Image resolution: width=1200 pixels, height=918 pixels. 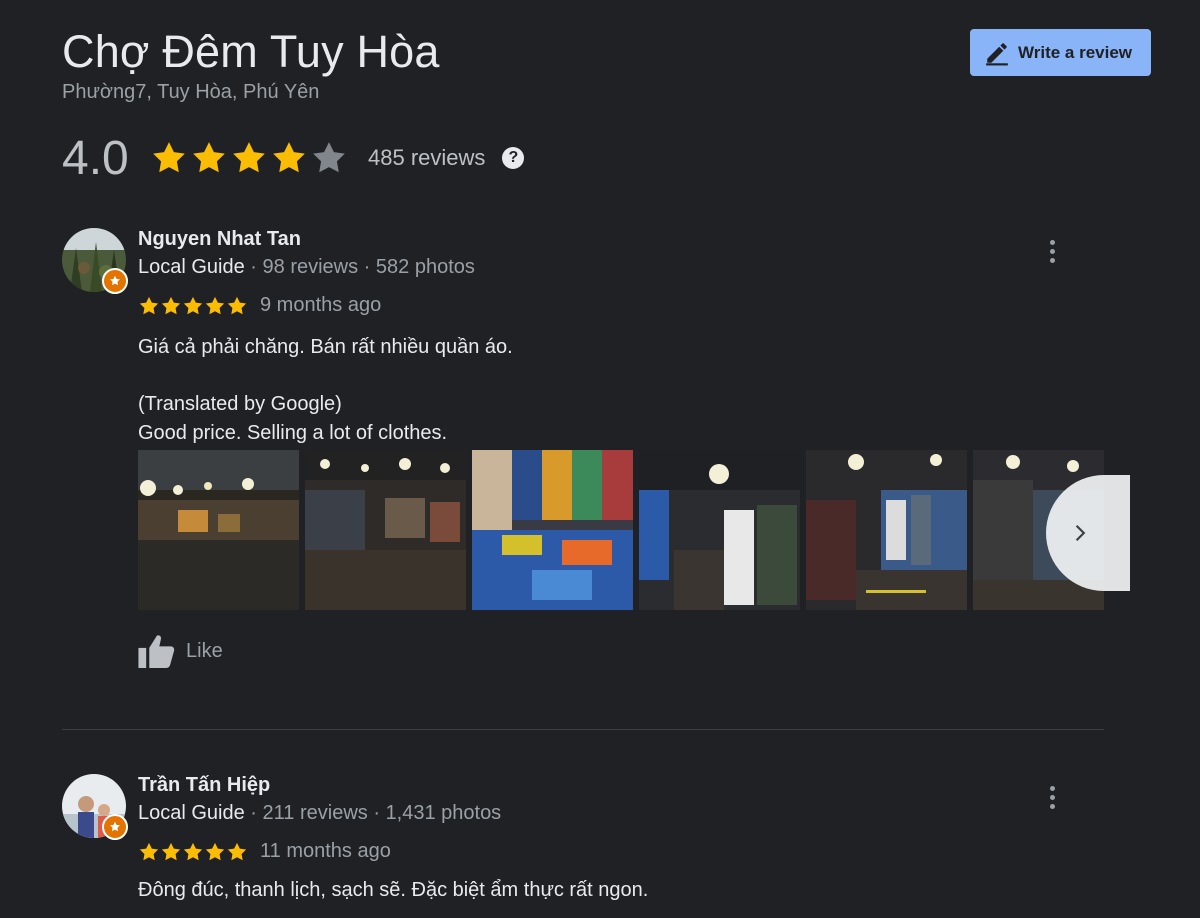 What do you see at coordinates (251, 51) in the screenshot?
I see `place-title: Chợ Đêm Tuy Hòa` at bounding box center [251, 51].